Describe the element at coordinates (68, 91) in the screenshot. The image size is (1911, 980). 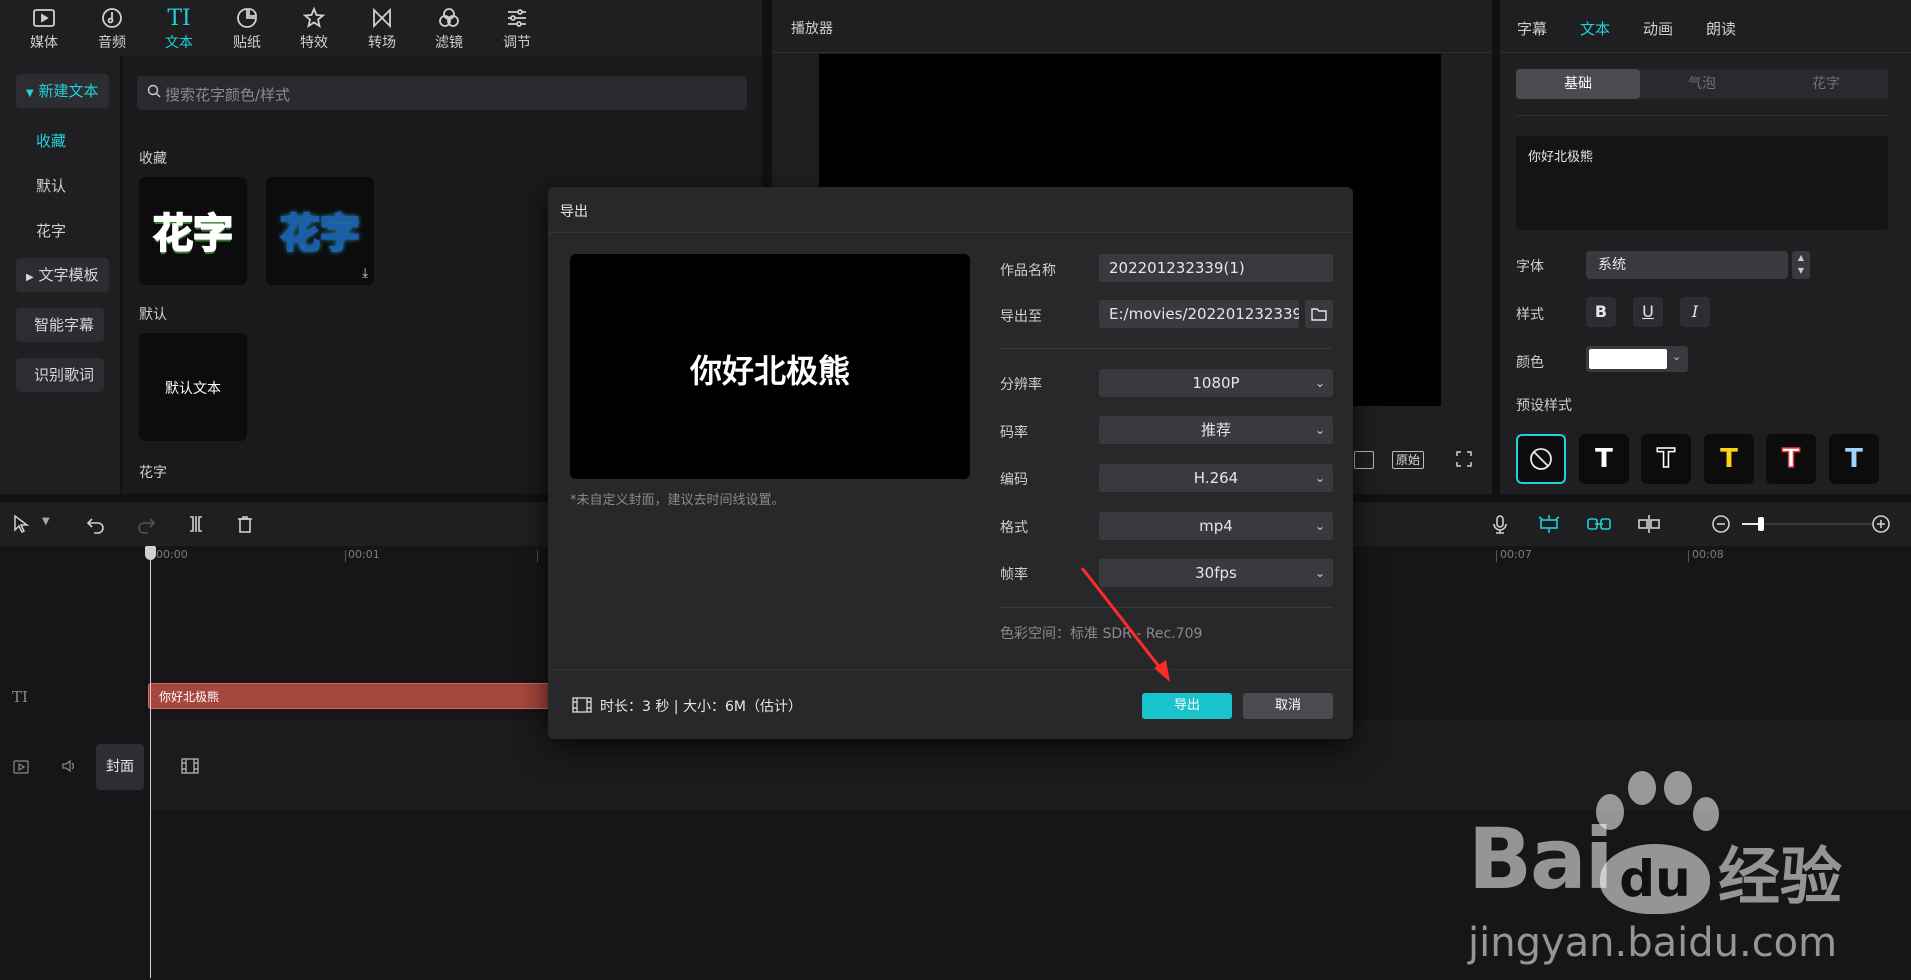
I see `nav-new-text-label: 新建文本` at that location.